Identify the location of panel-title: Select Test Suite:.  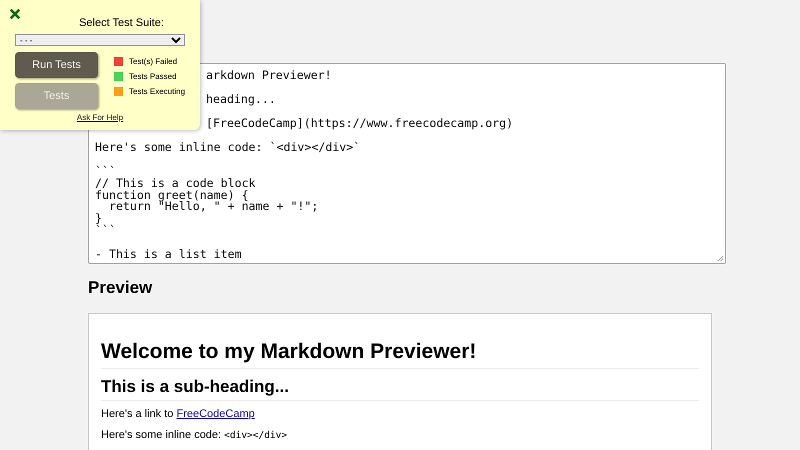
(121, 23).